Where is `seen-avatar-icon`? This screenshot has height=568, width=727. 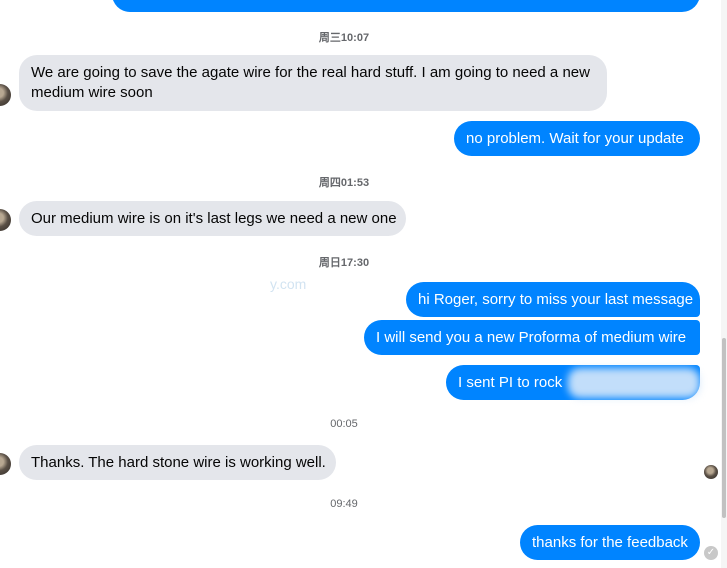 seen-avatar-icon is located at coordinates (711, 472).